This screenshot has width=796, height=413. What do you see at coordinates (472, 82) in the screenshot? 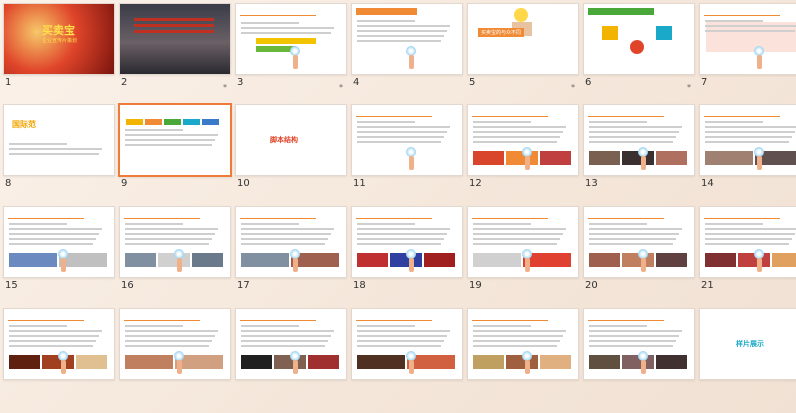
I see `slide-number: 5` at bounding box center [472, 82].